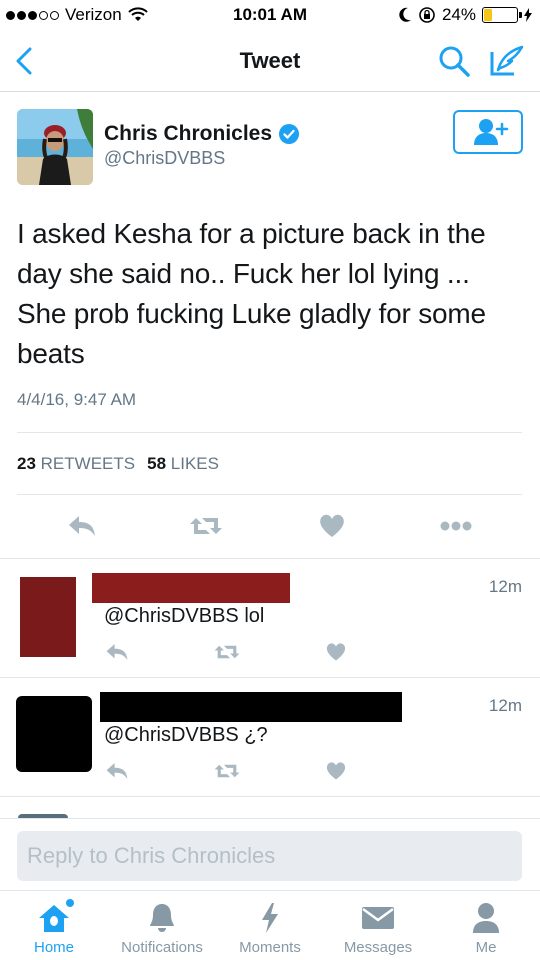 The width and height of the screenshot is (540, 960). What do you see at coordinates (186, 735) in the screenshot?
I see `reply-text: @ChrisDVBBS ¿?` at bounding box center [186, 735].